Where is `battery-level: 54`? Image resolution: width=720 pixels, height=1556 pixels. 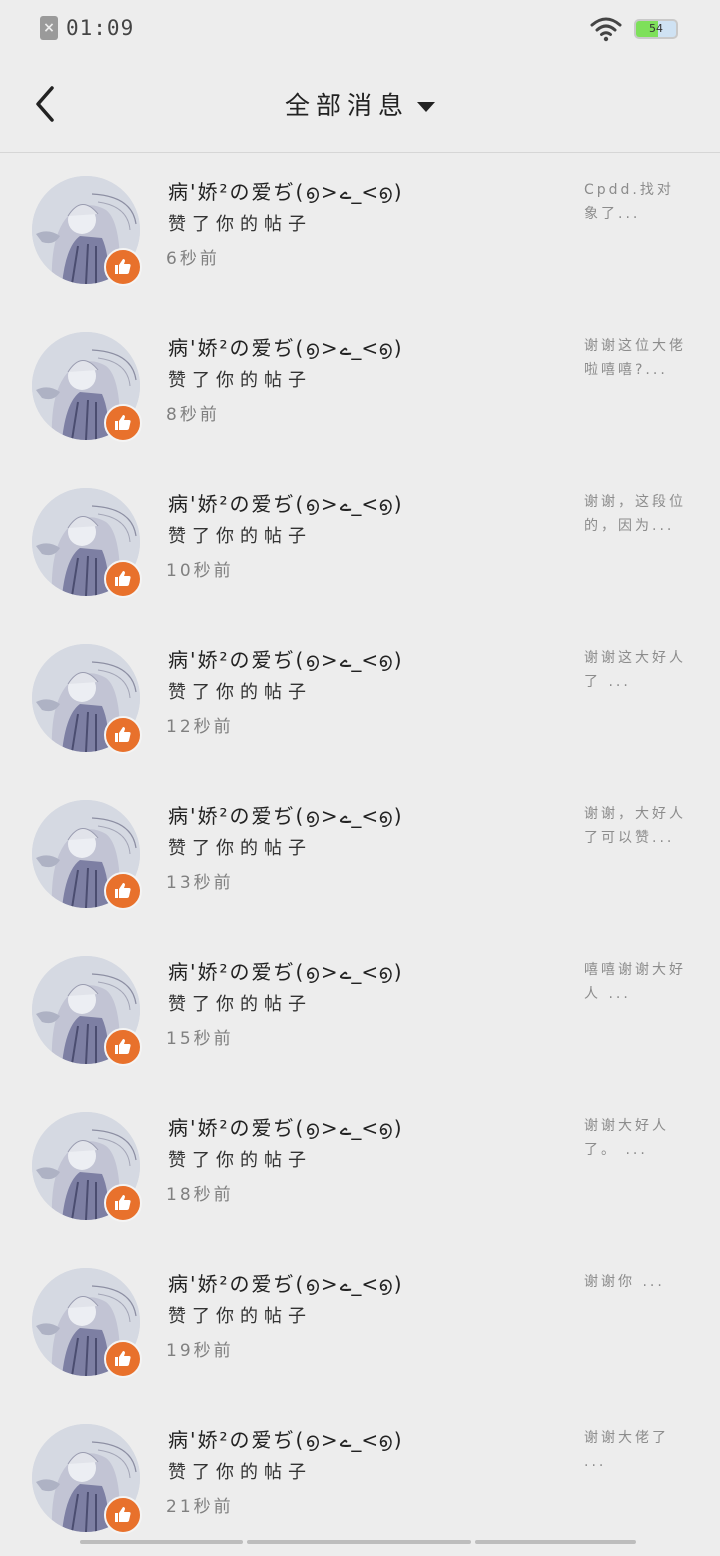
battery-level: 54 is located at coordinates (656, 28).